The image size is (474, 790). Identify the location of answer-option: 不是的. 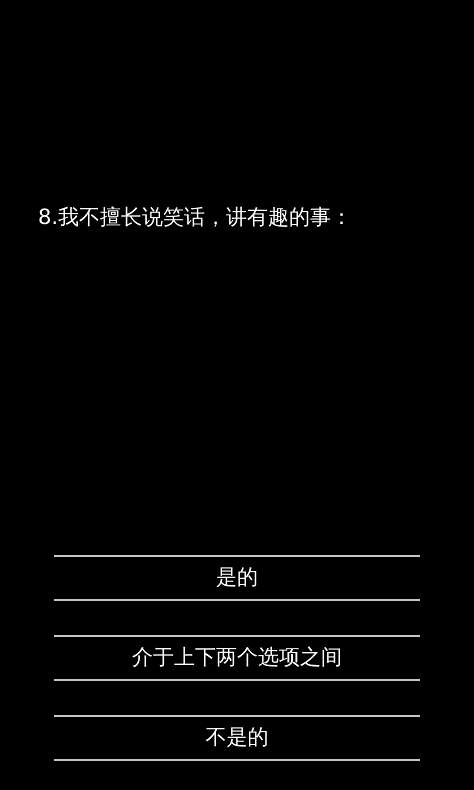
(237, 738).